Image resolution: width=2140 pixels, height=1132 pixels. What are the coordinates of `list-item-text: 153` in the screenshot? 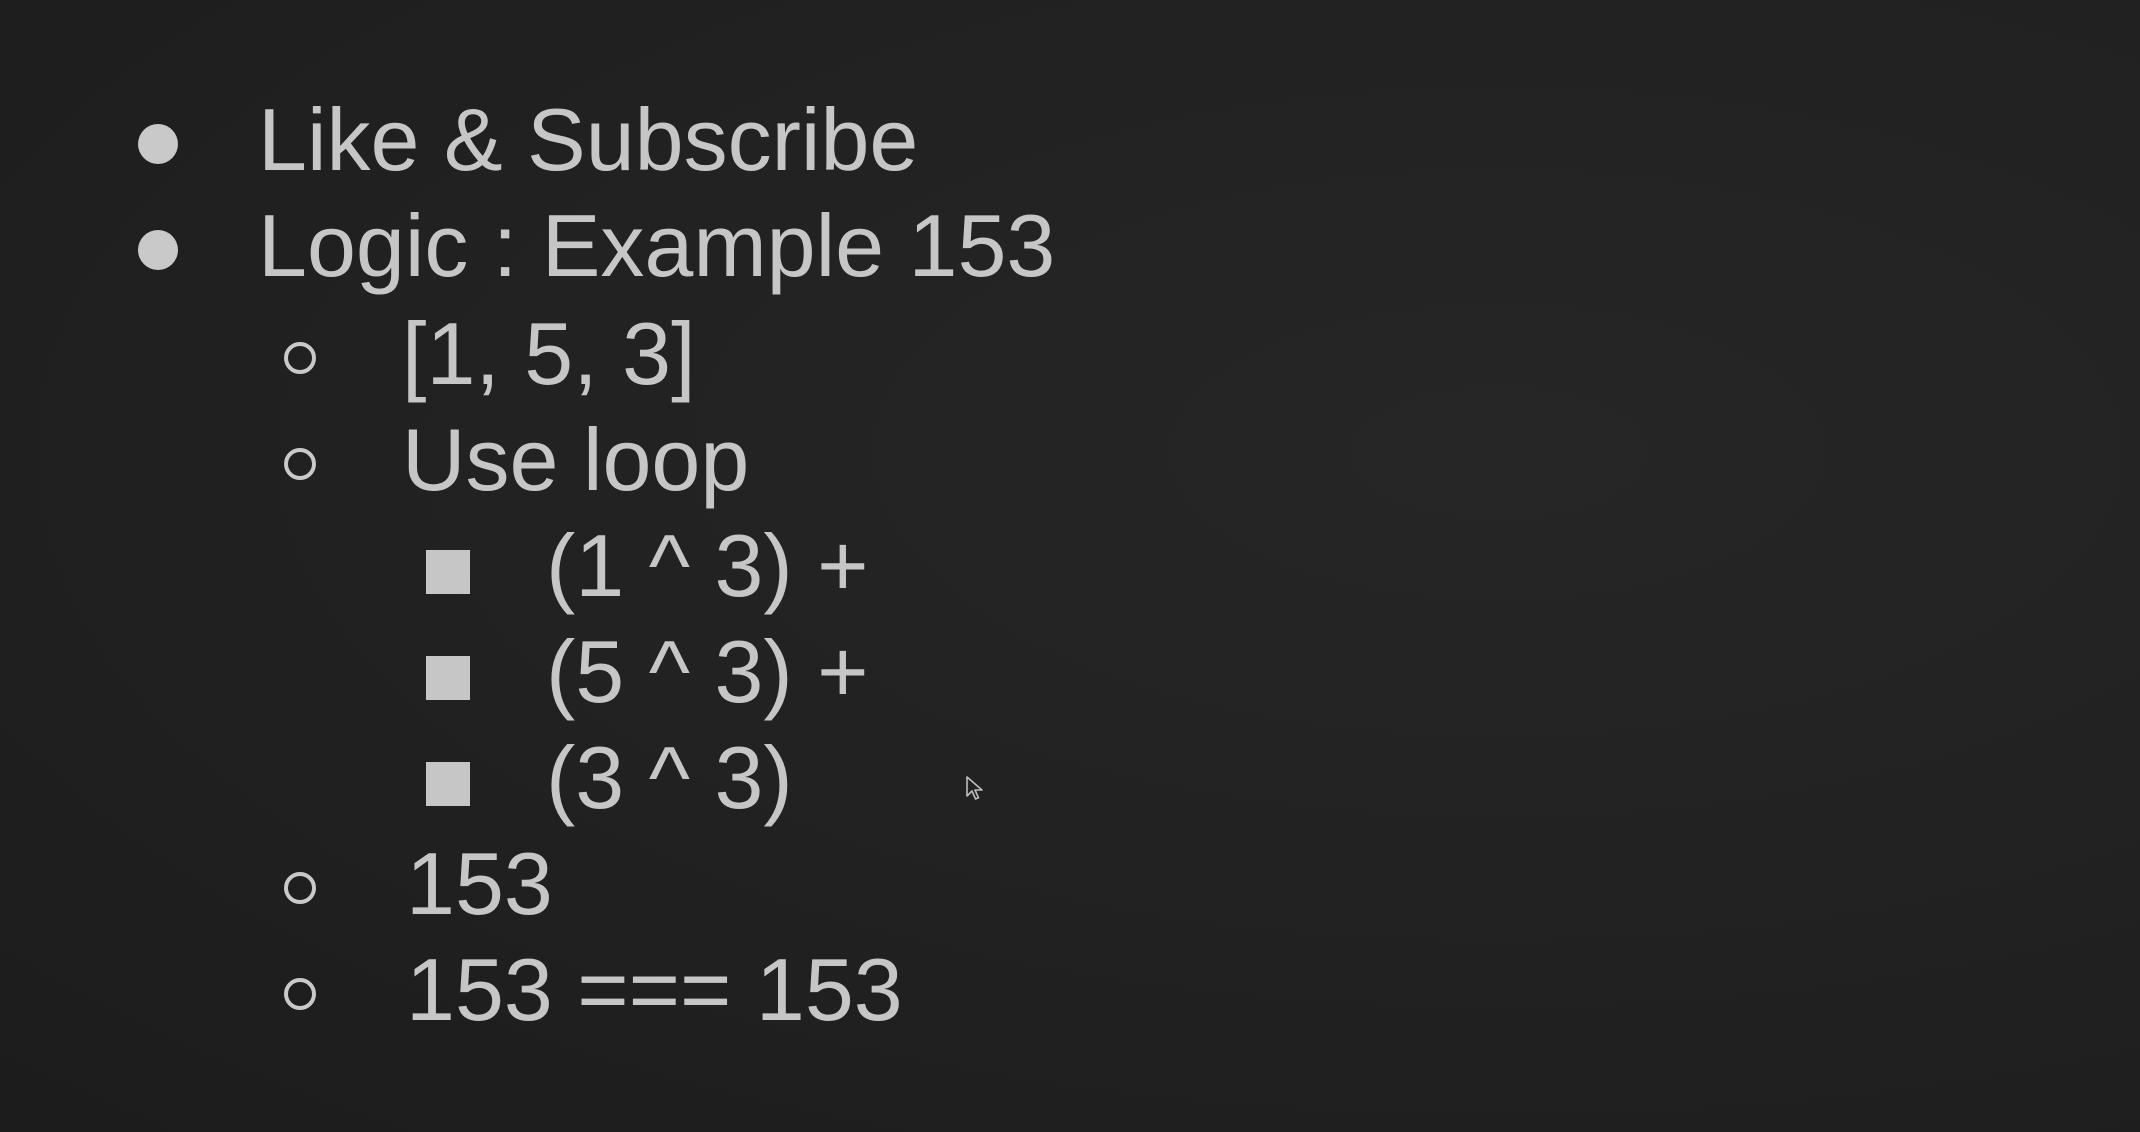 It's located at (479, 883).